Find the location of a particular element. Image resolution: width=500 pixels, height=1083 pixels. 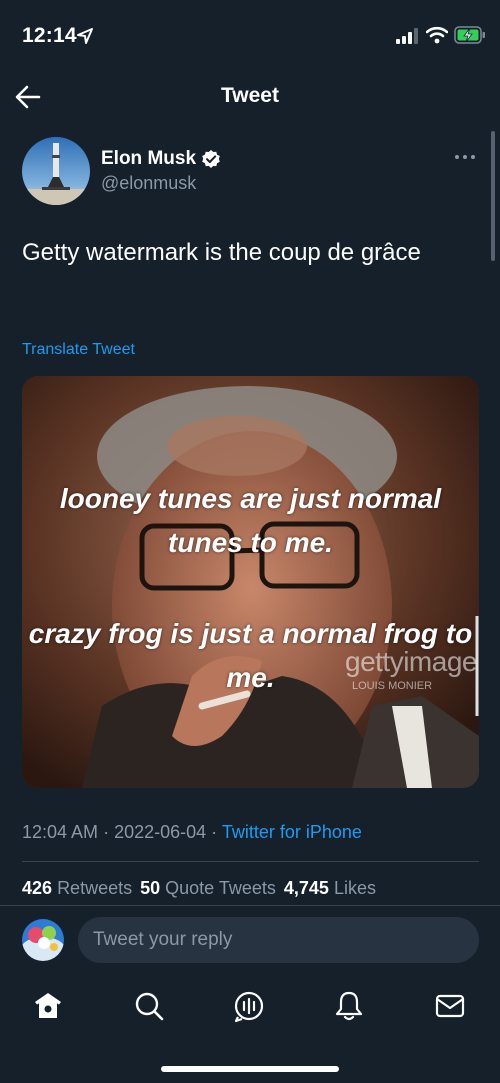

reply-bar is located at coordinates (250, 940).